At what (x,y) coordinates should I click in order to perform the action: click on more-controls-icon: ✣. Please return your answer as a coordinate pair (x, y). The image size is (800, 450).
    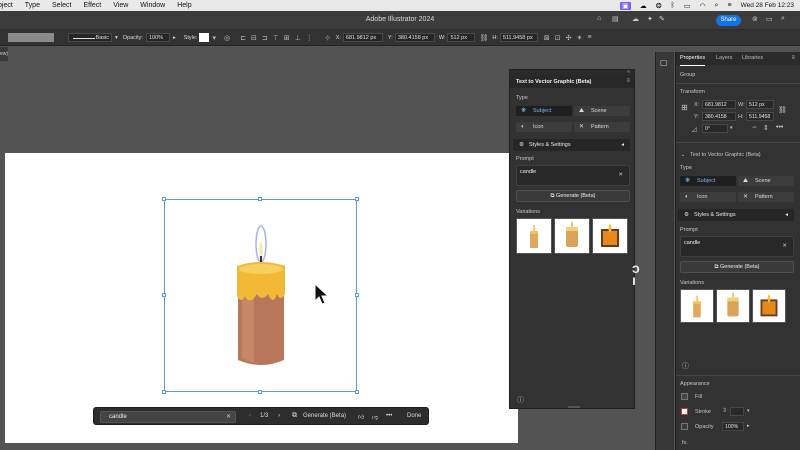
    Looking at the image, I should click on (569, 38).